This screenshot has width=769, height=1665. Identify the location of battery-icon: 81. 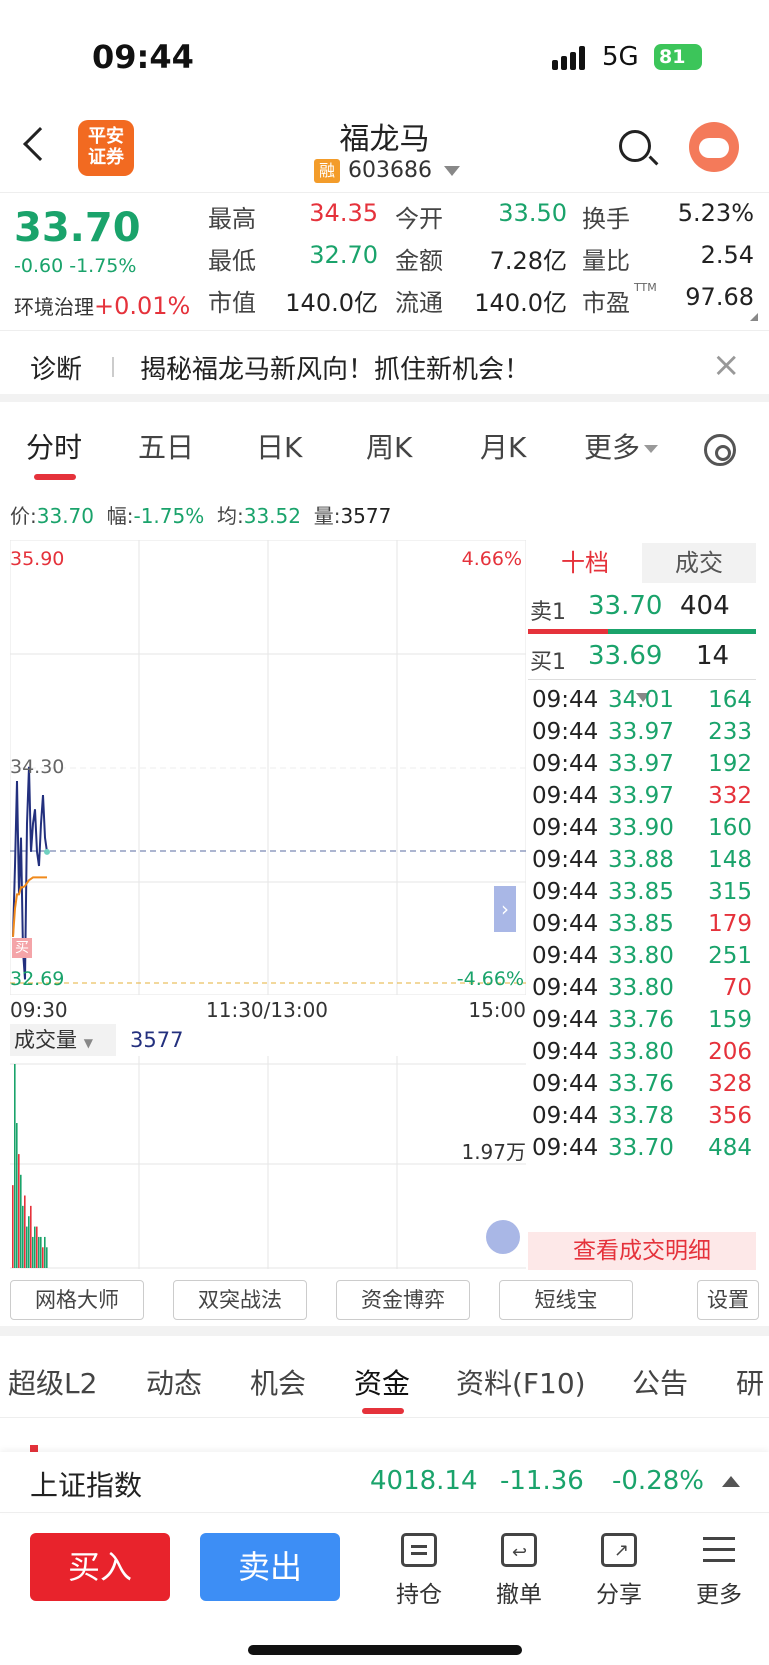
(678, 57).